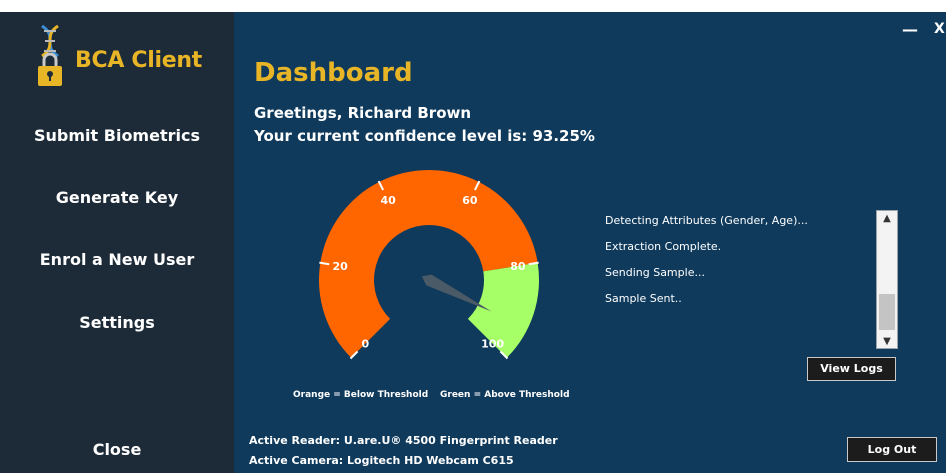 This screenshot has width=946, height=473. What do you see at coordinates (887, 341) in the screenshot?
I see `scroll-down-arrow-icon: ▼` at bounding box center [887, 341].